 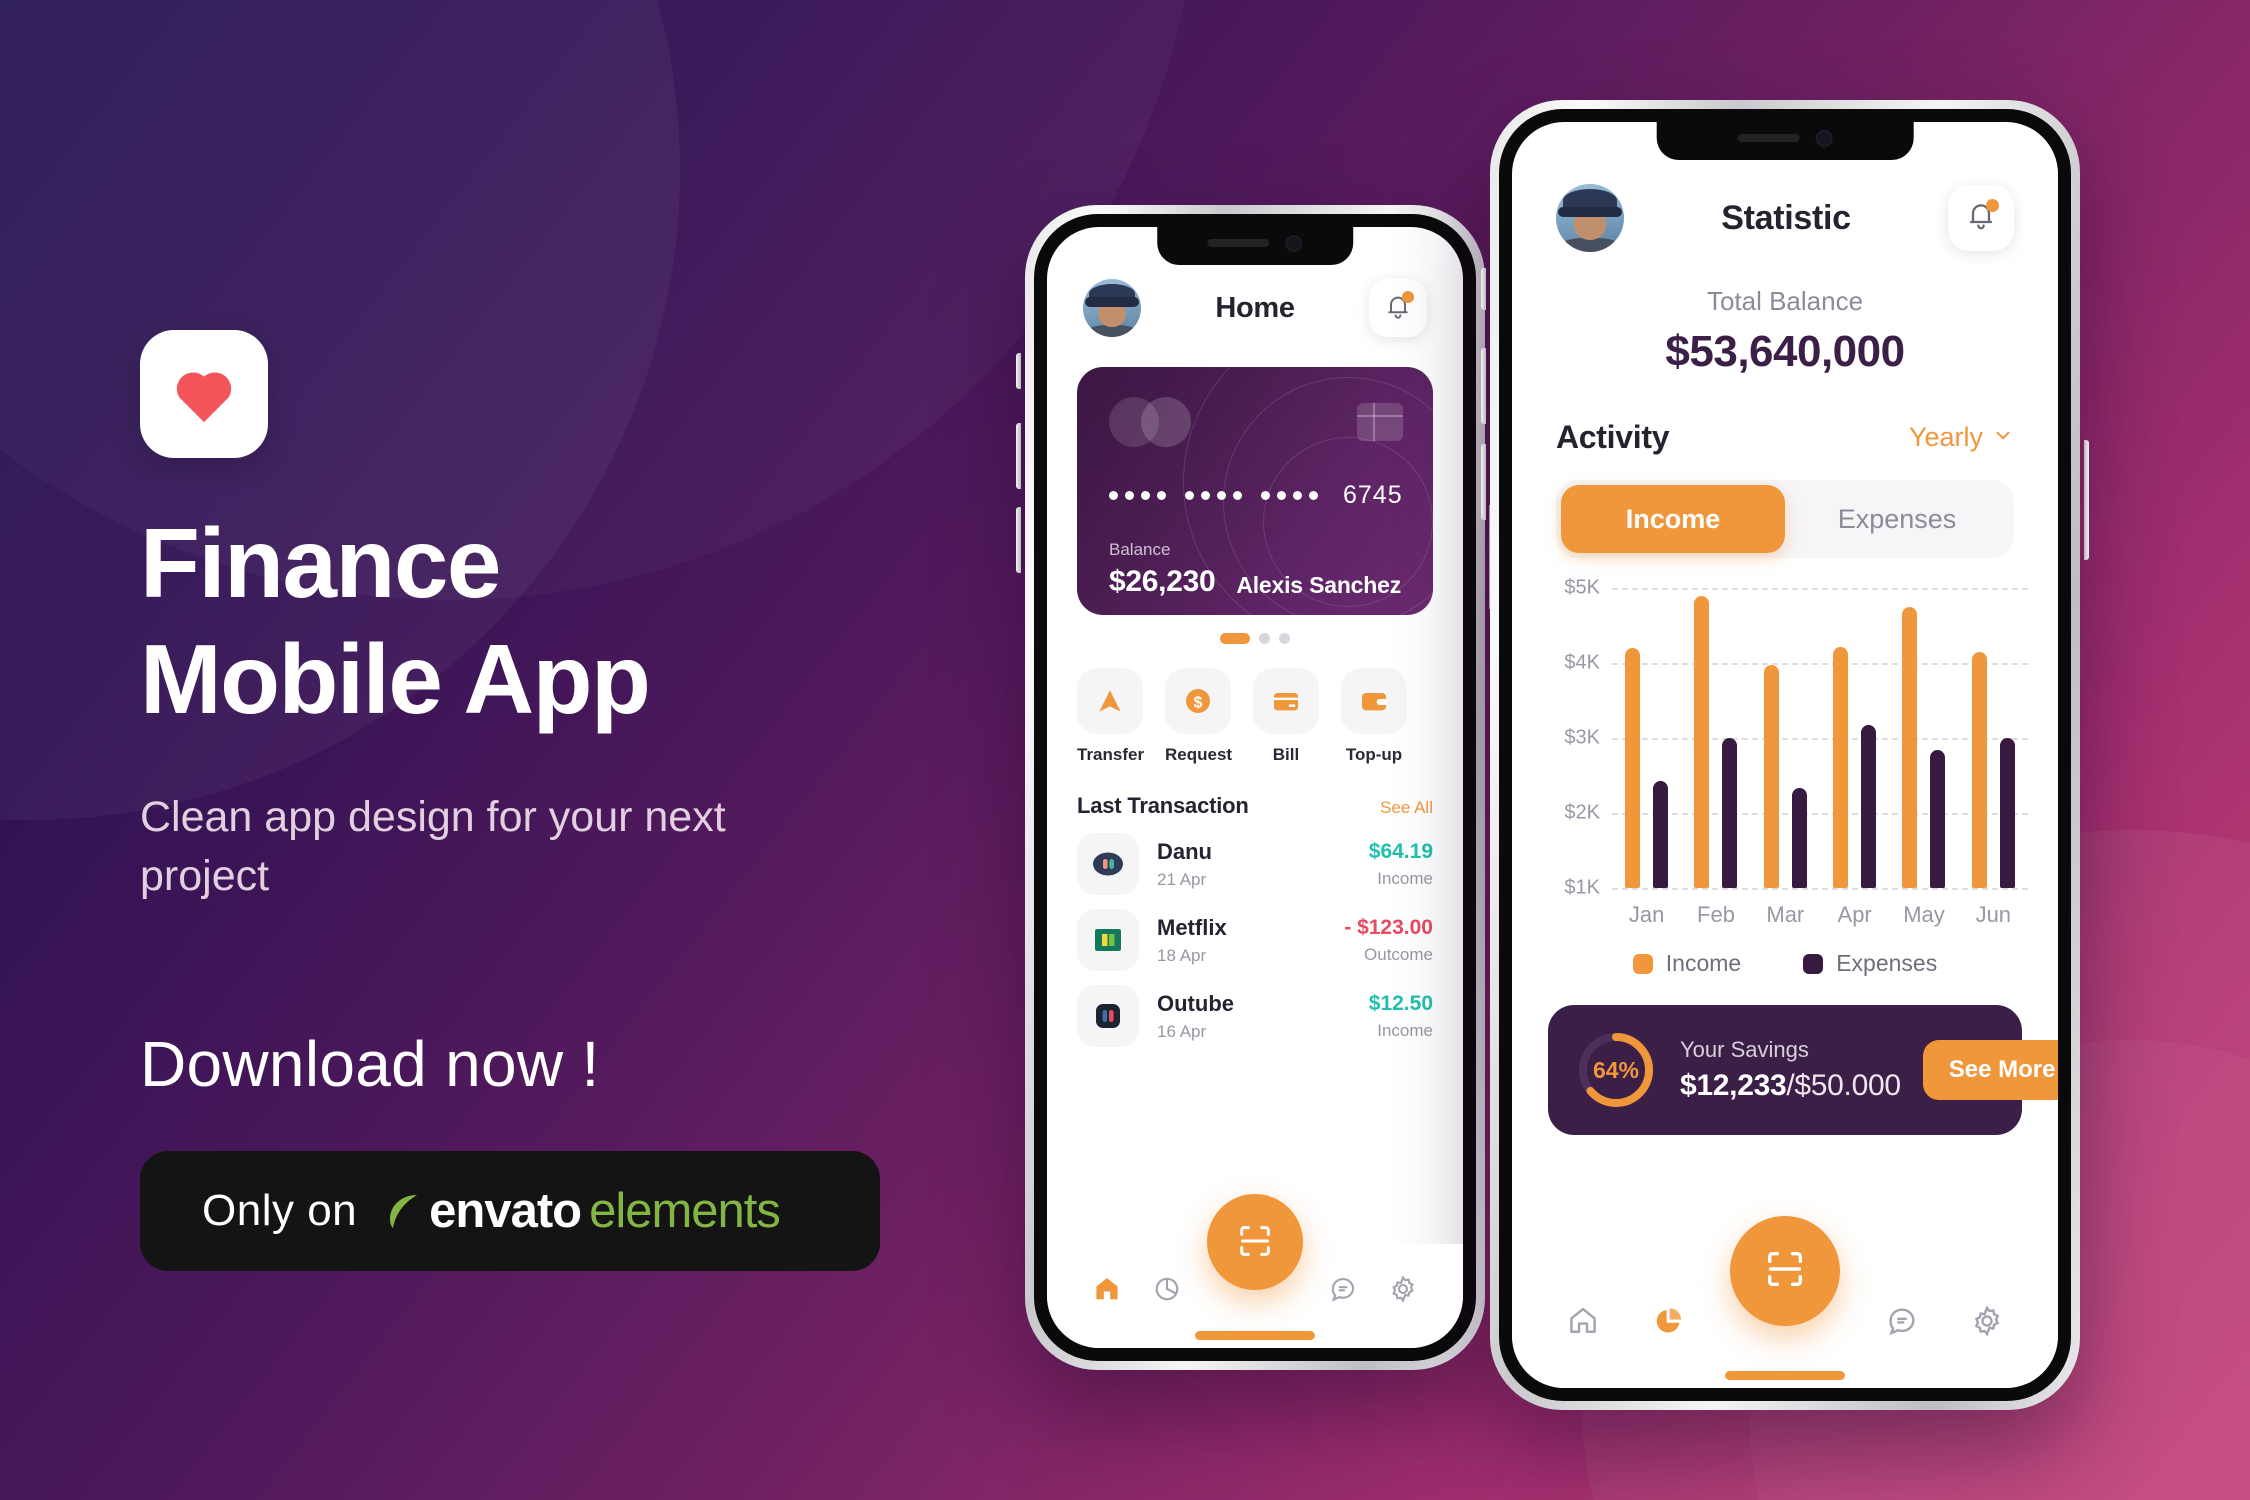 What do you see at coordinates (1018, 371) in the screenshot?
I see `mute-switch` at bounding box center [1018, 371].